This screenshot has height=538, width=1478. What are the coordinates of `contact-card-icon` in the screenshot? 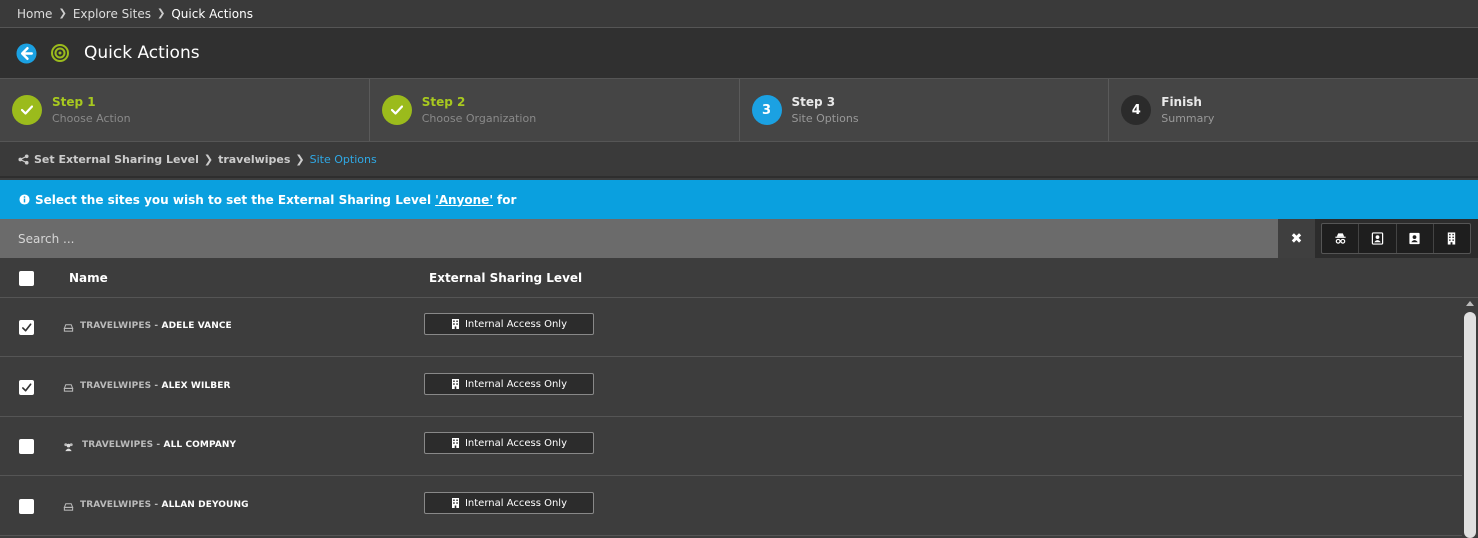 It's located at (1377, 238).